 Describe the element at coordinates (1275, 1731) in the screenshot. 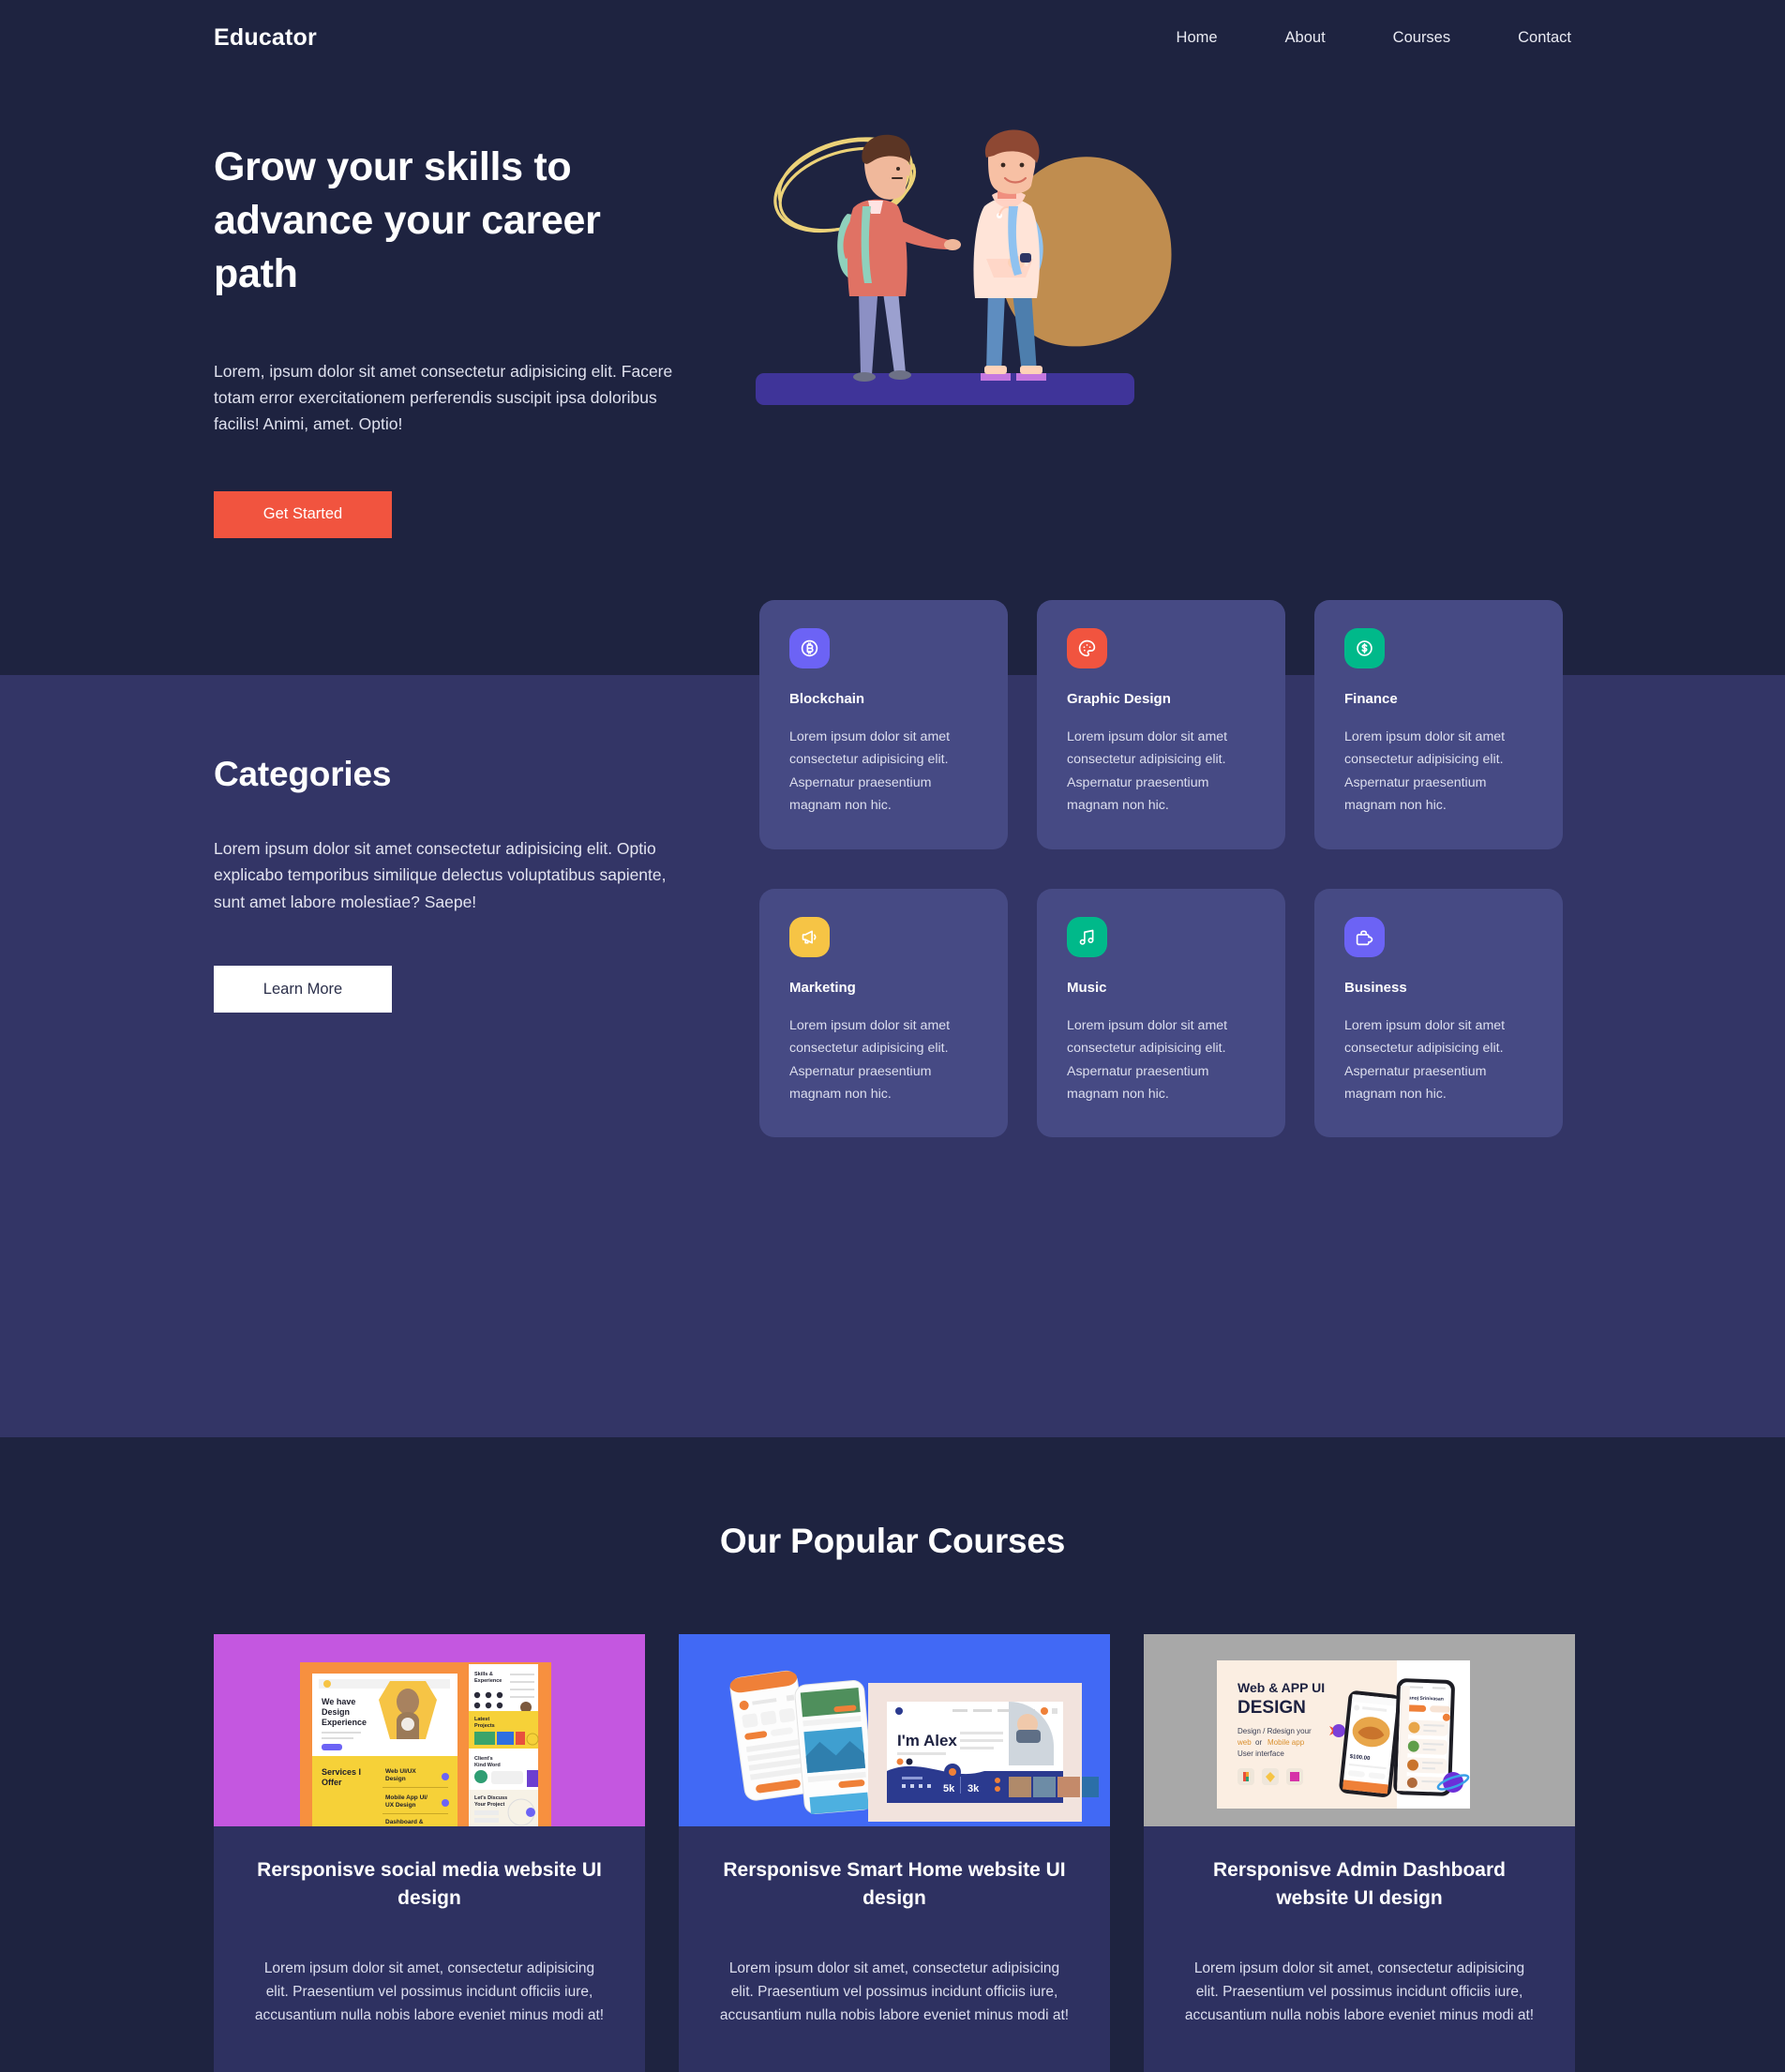

I see `mockup-sub1: Design / Rdesign your` at that location.